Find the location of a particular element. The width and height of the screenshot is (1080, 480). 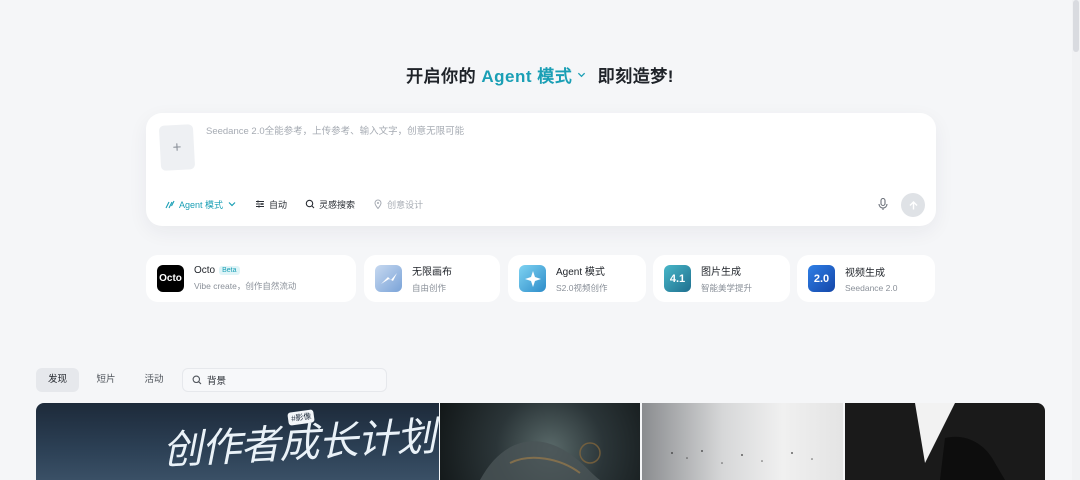

feature-card-infinite-canvas: 无限画布 自由创作 is located at coordinates (432, 278).